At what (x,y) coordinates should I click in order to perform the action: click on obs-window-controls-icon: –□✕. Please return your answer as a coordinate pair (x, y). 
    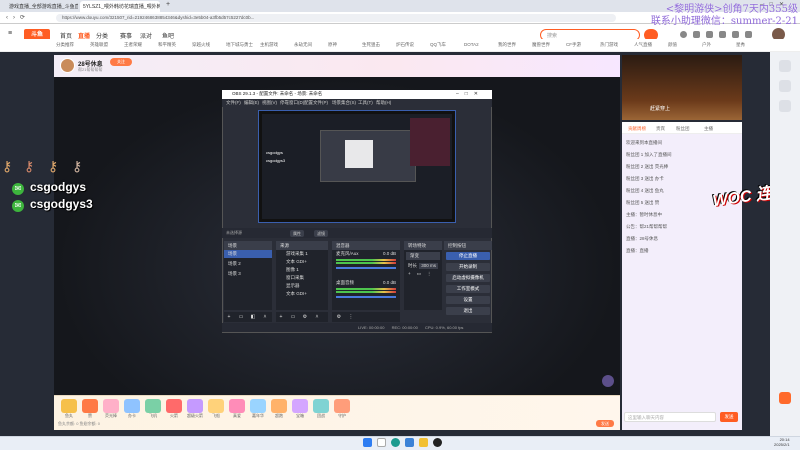
    Looking at the image, I should click on (470, 94).